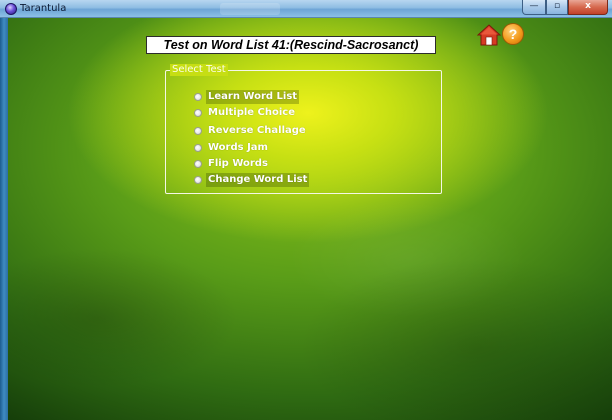 Image resolution: width=612 pixels, height=420 pixels. I want to click on option-multiple-choice: Multiple Choice, so click(245, 112).